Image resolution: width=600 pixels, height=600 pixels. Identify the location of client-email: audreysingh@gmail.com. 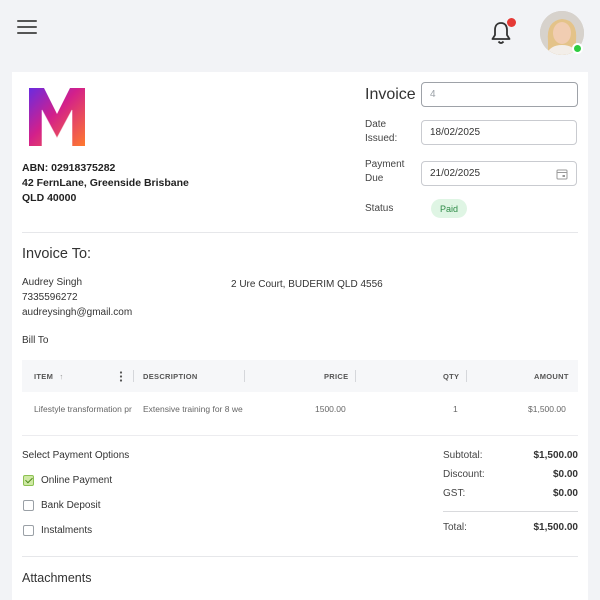
(77, 312).